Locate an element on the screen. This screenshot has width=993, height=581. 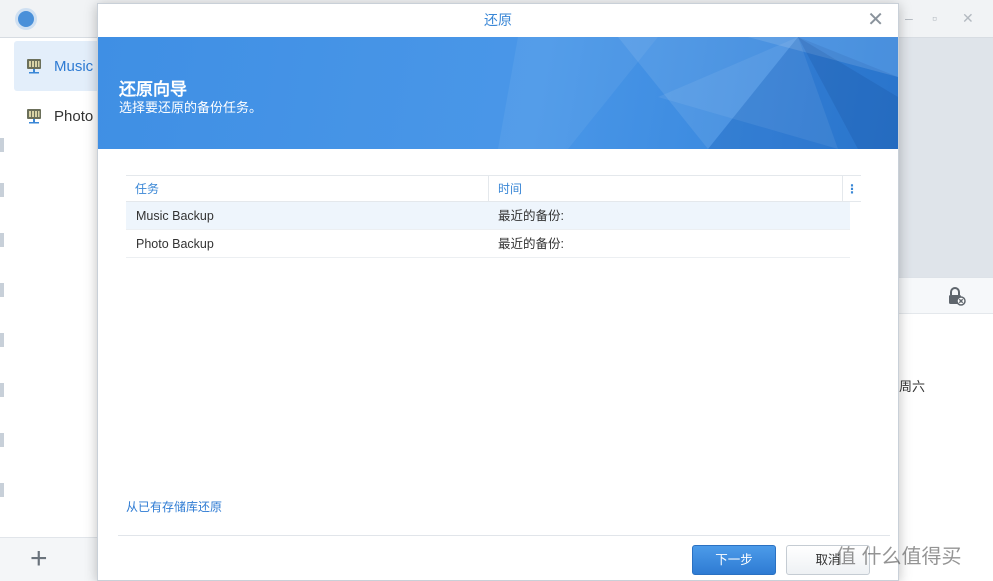
maximize-button: ▫ is located at coordinates (934, 18).